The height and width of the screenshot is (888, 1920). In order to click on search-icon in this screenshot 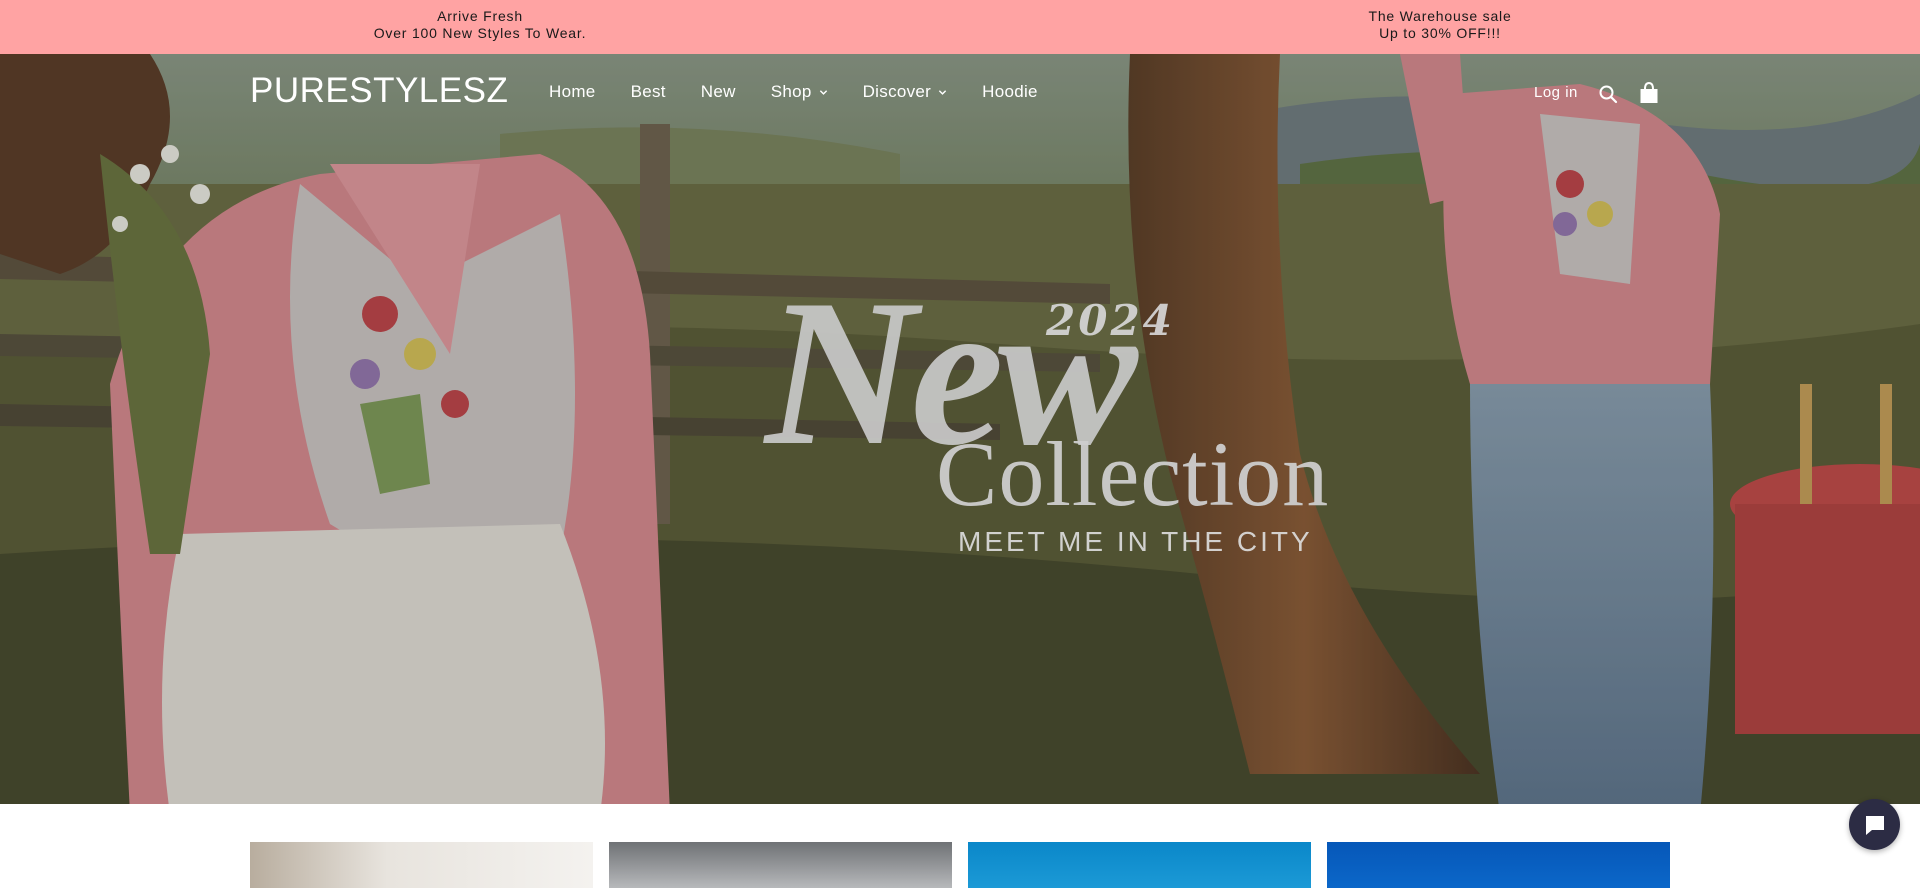, I will do `click(1608, 94)`.